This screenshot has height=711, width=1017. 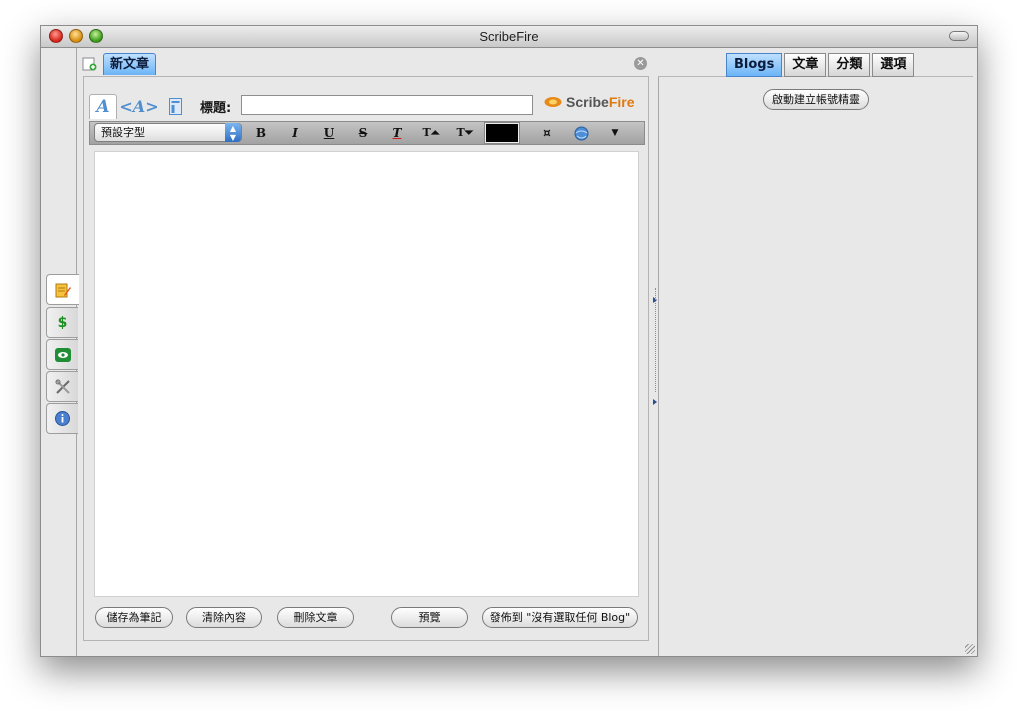 What do you see at coordinates (89, 64) in the screenshot?
I see `new-document-icon` at bounding box center [89, 64].